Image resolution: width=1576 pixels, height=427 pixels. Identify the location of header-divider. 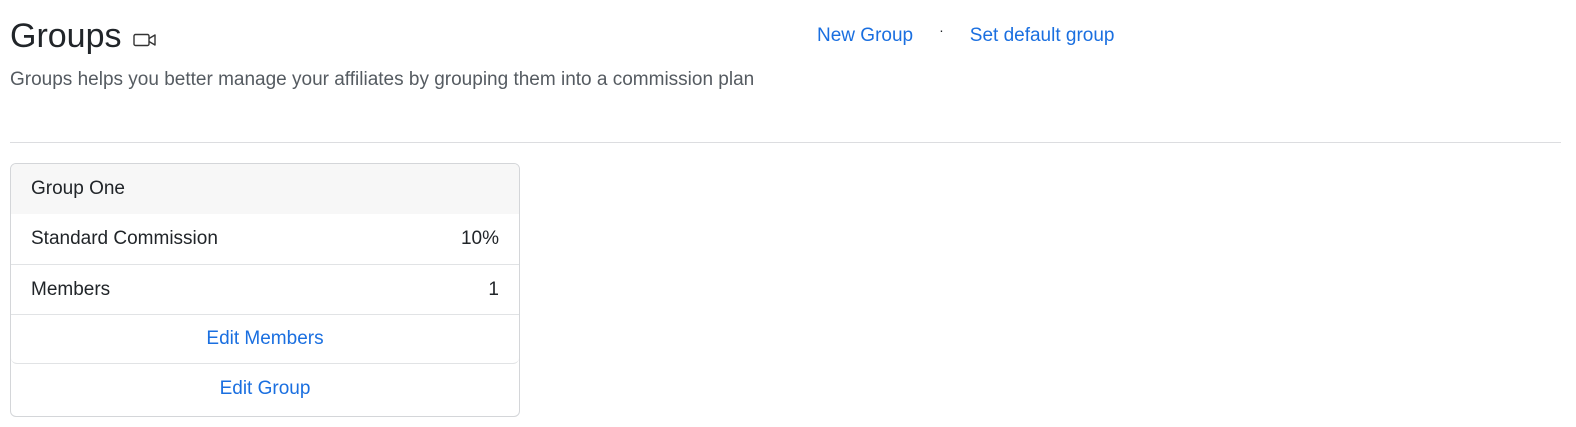
(785, 142).